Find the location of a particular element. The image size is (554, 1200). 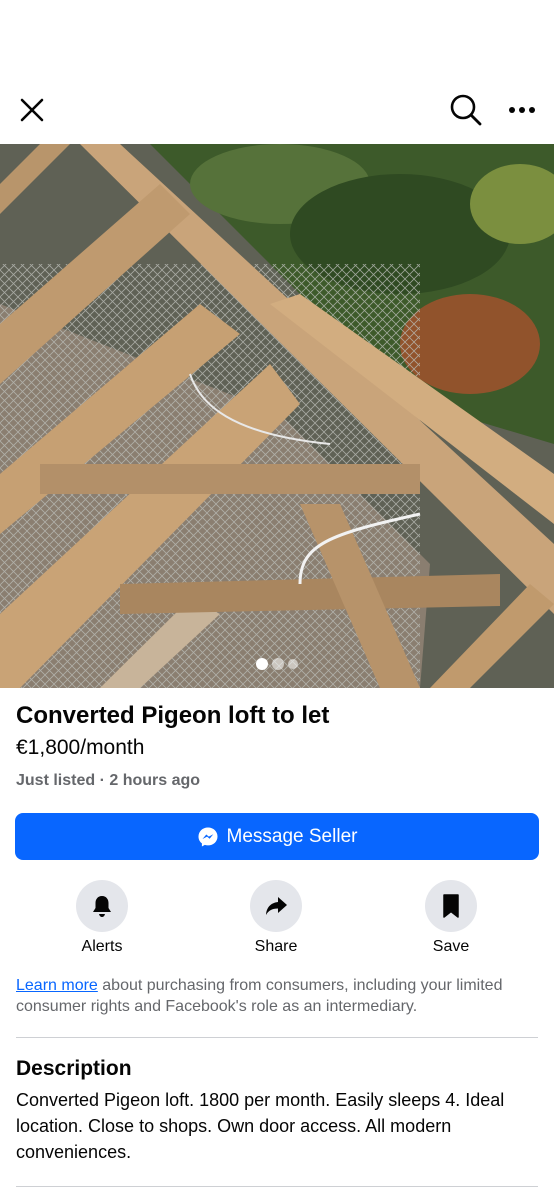

search-icon is located at coordinates (466, 110).